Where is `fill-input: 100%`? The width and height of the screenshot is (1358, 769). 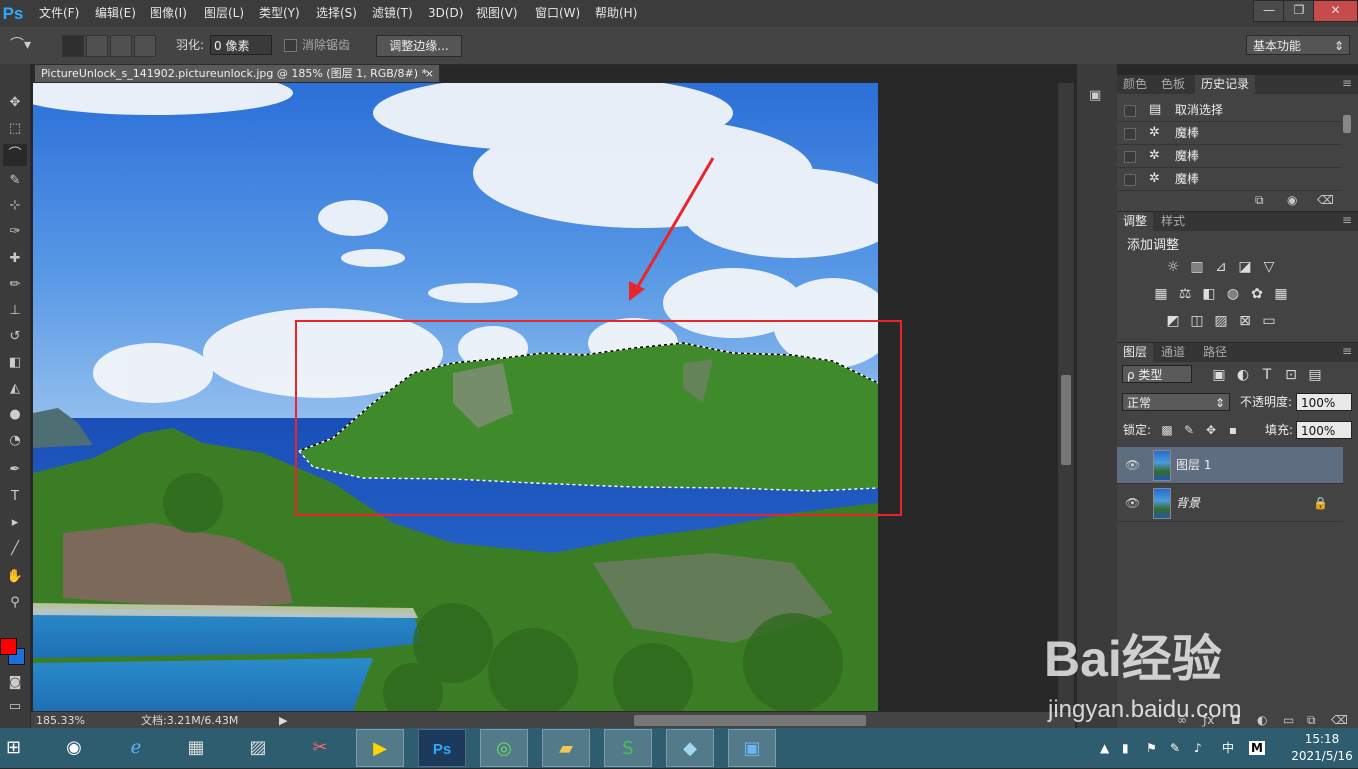 fill-input: 100% is located at coordinates (1324, 430).